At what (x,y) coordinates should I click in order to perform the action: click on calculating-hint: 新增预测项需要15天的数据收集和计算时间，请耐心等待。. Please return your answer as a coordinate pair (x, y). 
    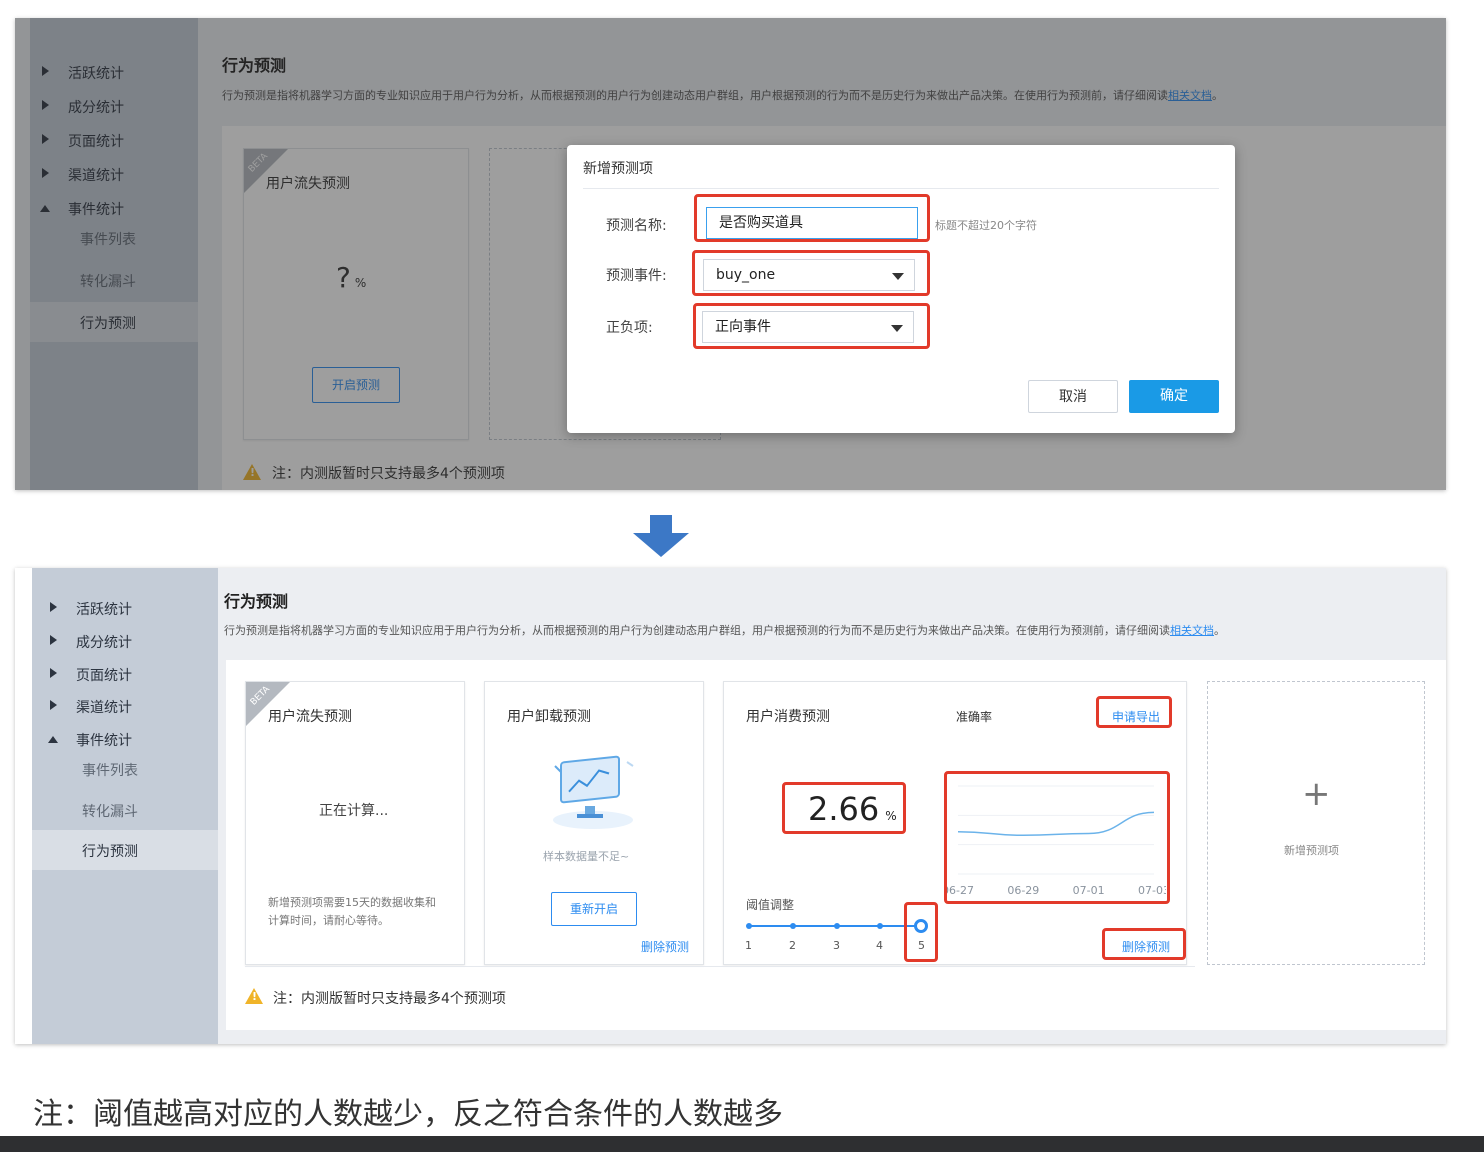
    Looking at the image, I should click on (352, 911).